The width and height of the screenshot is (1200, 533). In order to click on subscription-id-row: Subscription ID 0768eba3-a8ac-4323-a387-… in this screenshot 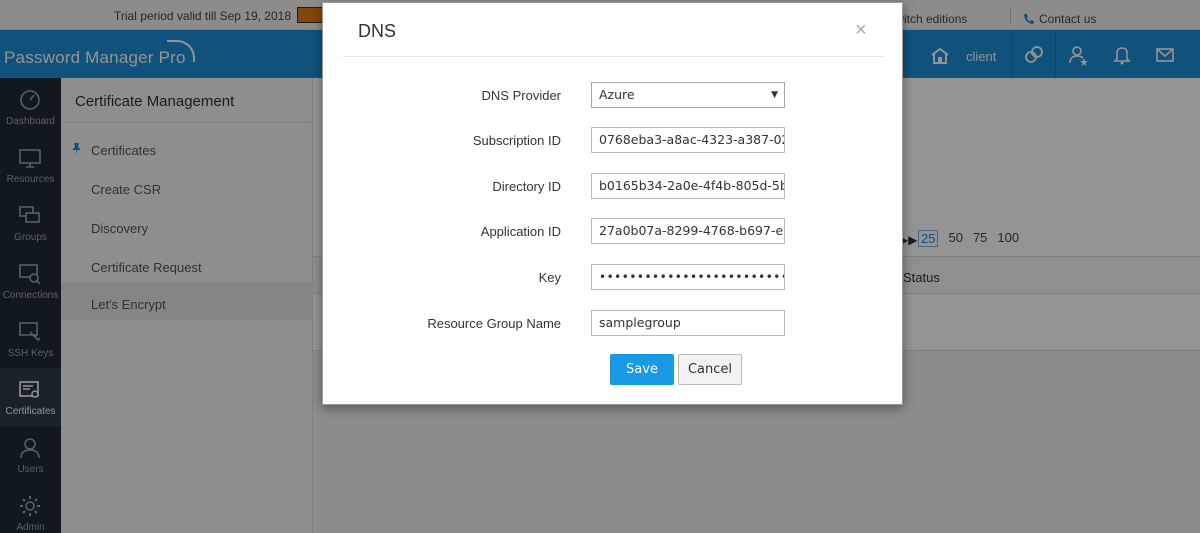, I will do `click(613, 140)`.